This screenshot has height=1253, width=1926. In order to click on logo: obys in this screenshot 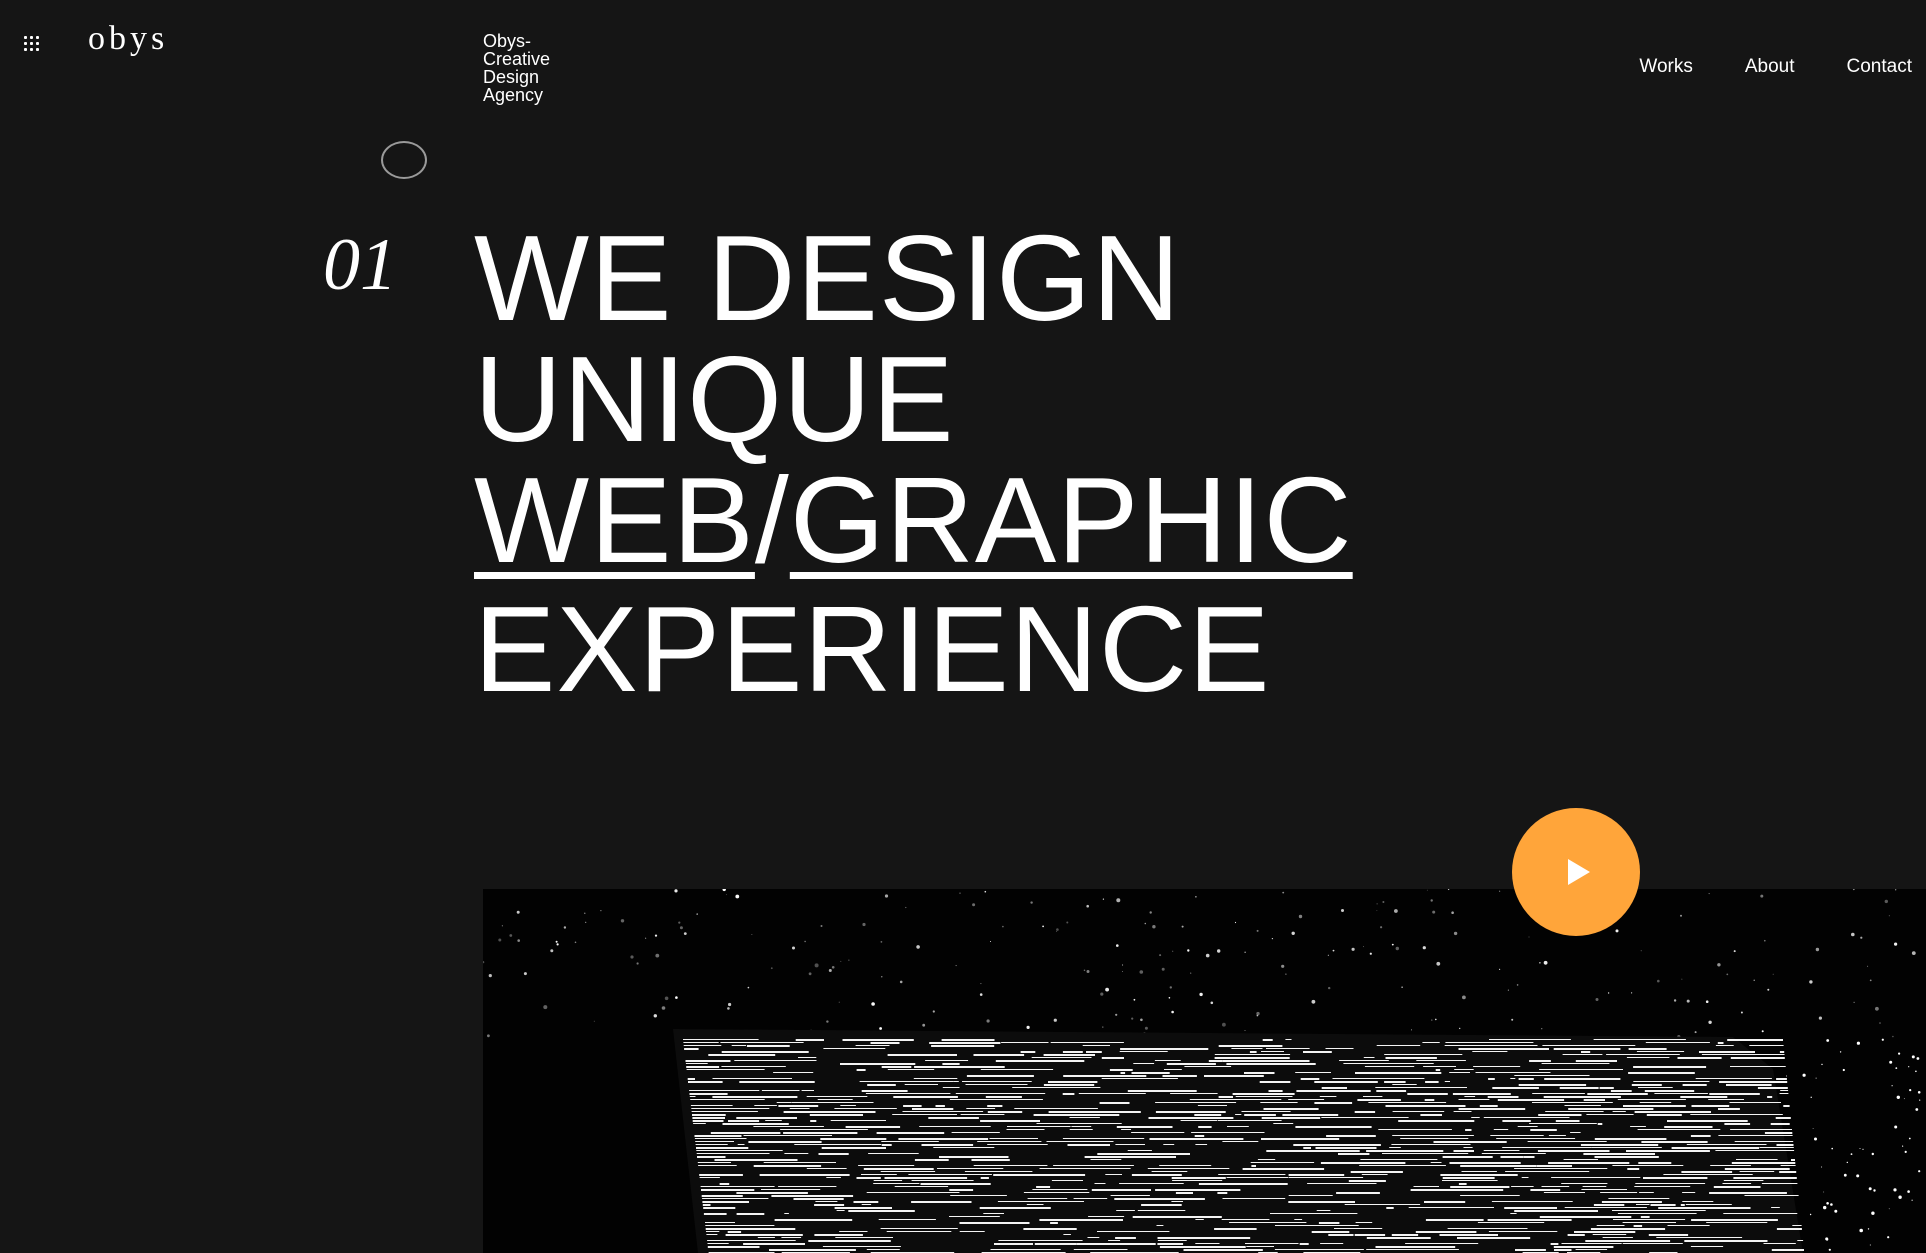, I will do `click(128, 39)`.